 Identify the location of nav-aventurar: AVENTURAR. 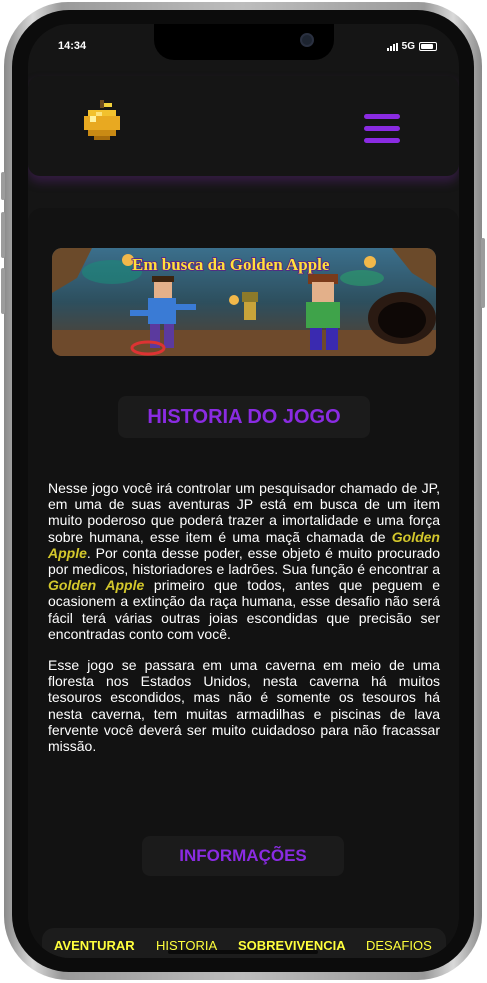
(94, 945).